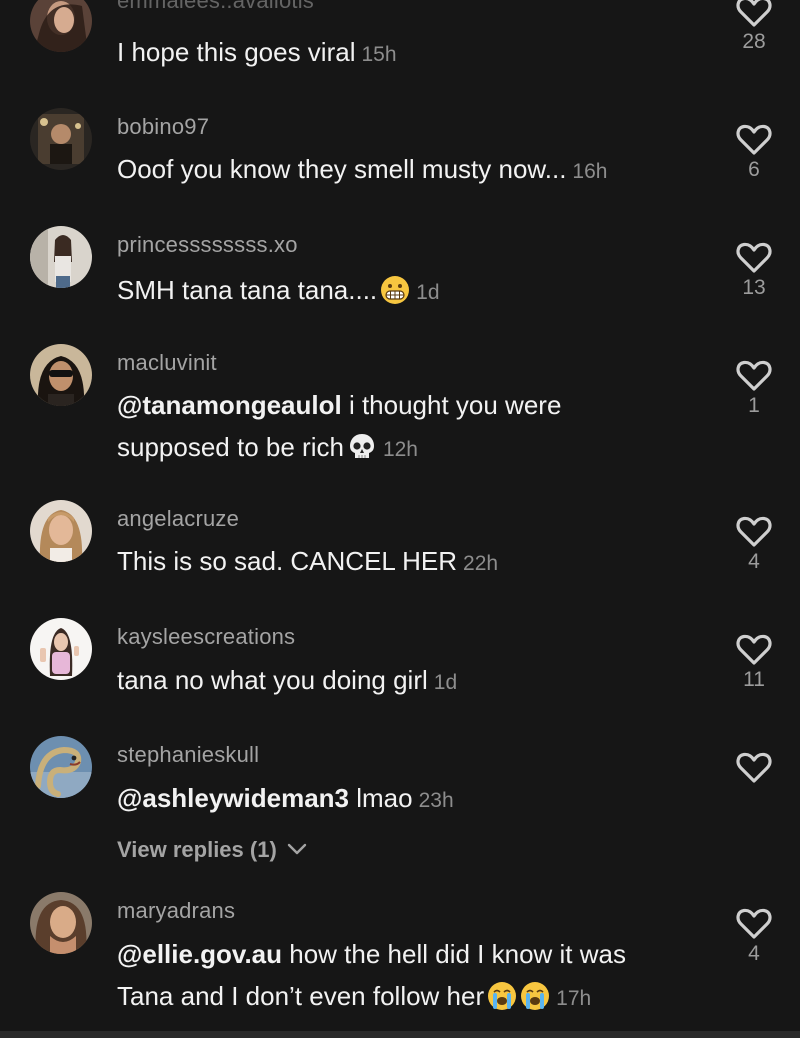 The height and width of the screenshot is (1038, 800). I want to click on like-button, so click(754, 769).